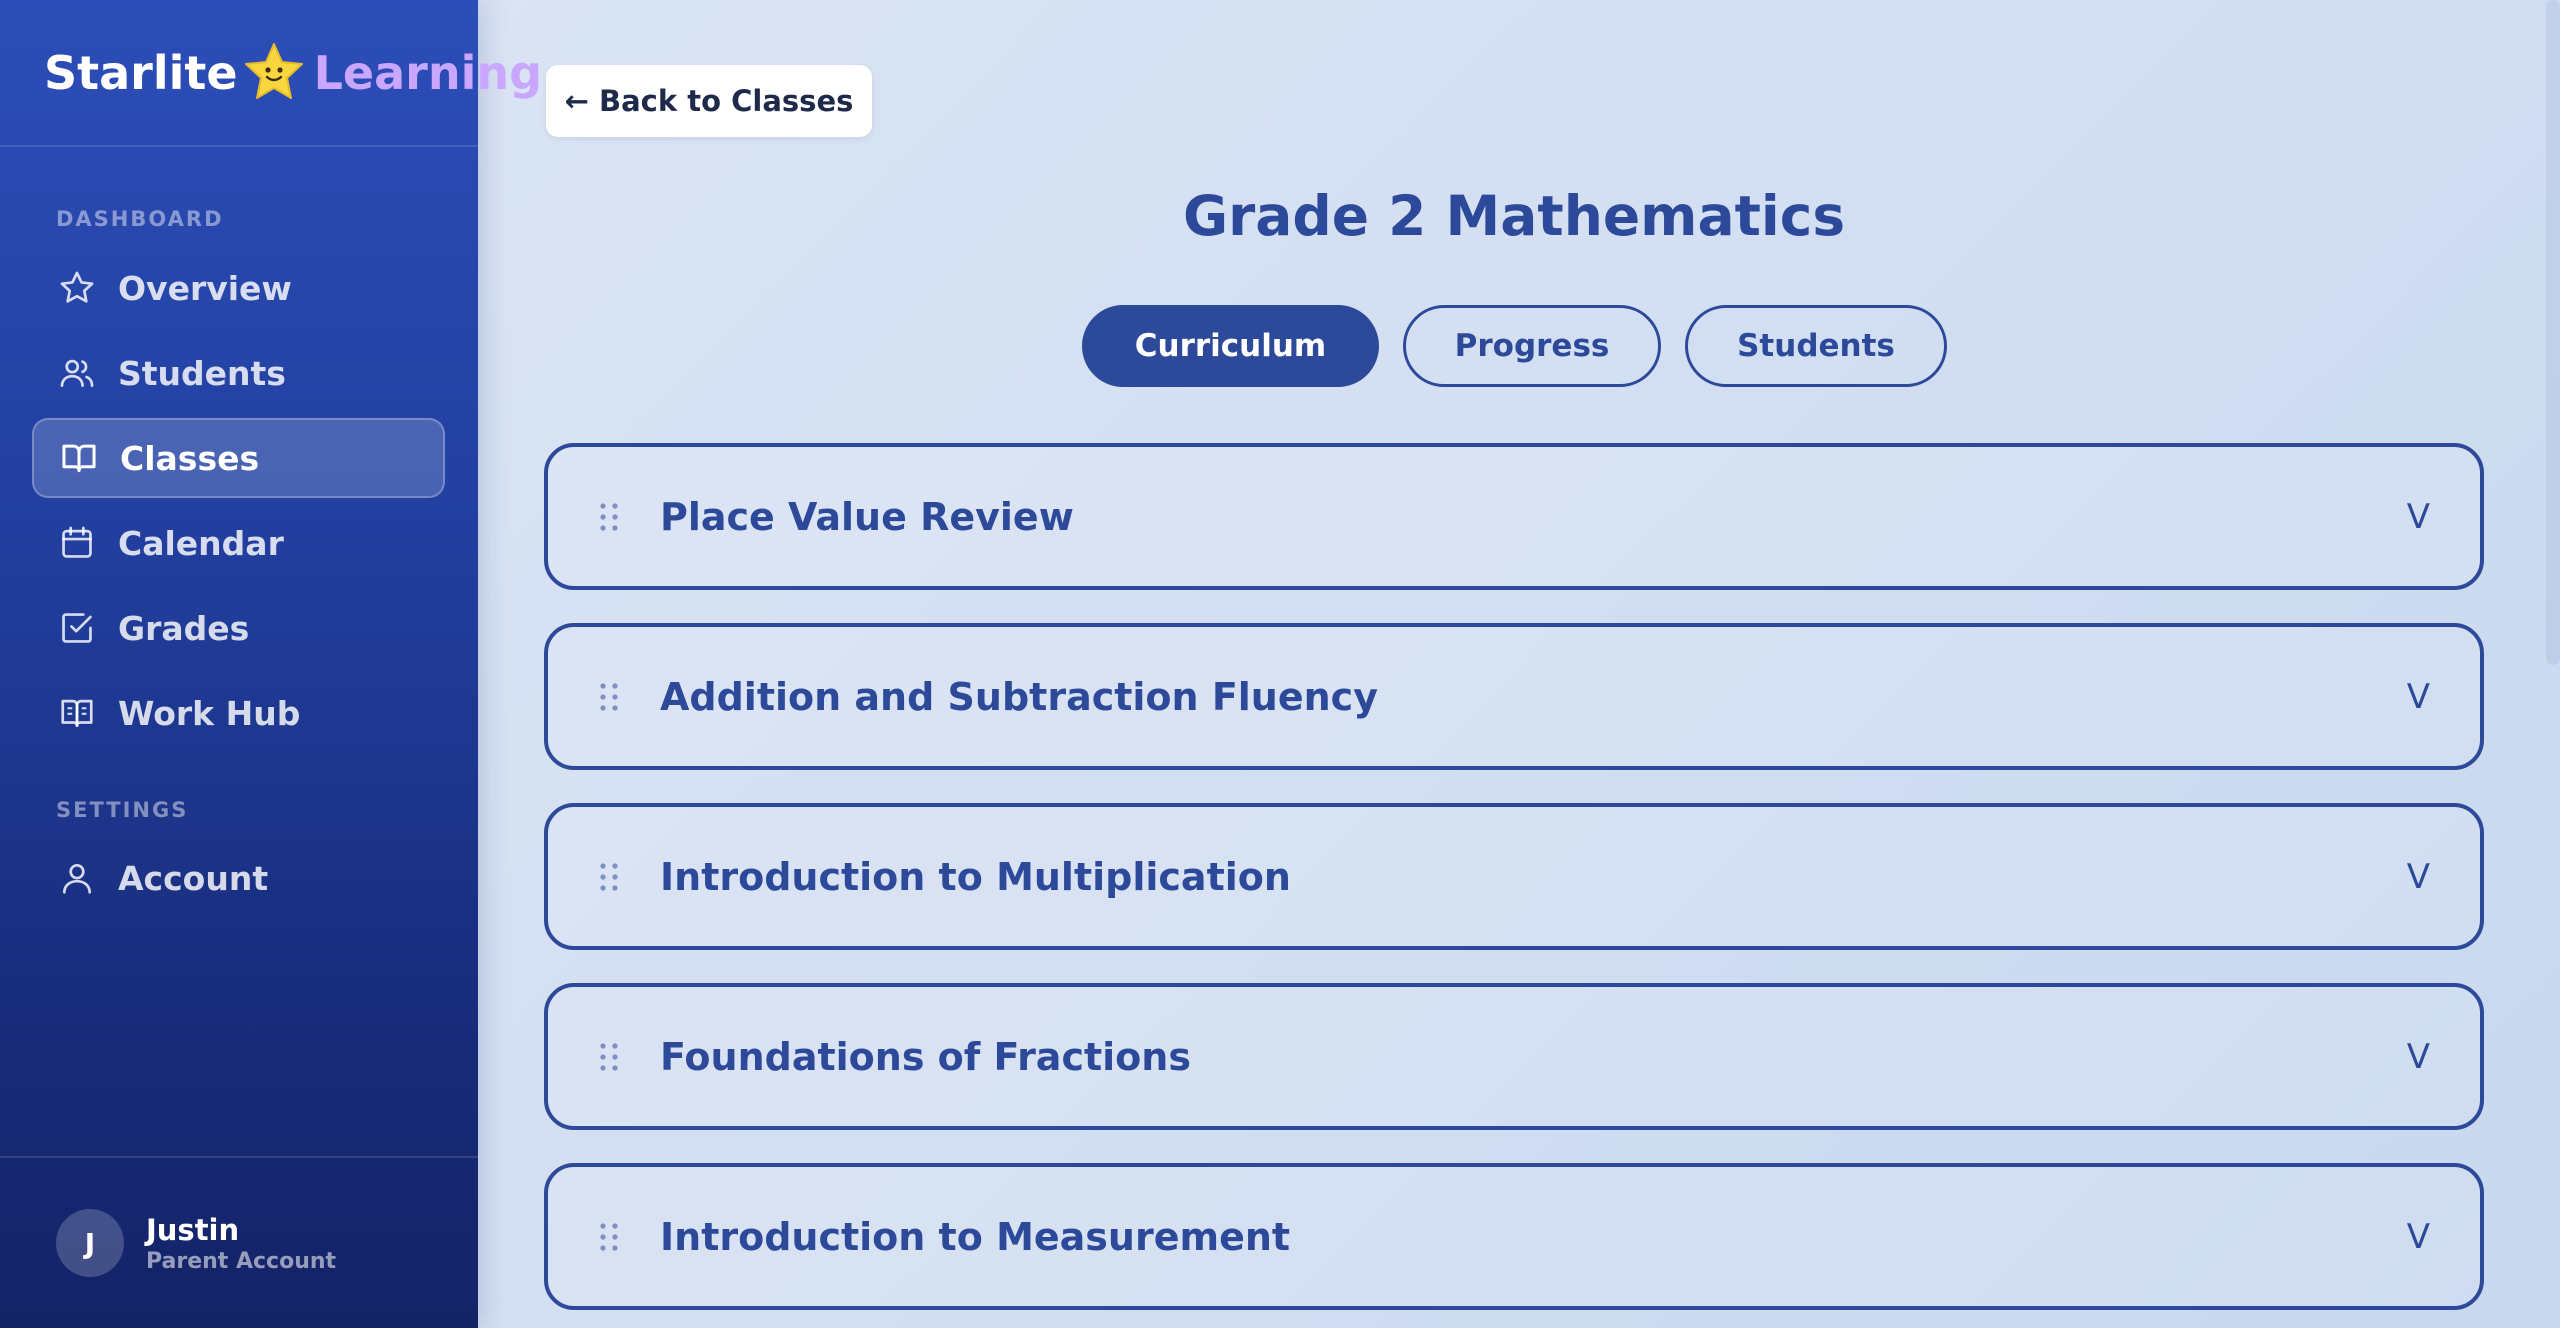 Image resolution: width=2560 pixels, height=1328 pixels. What do you see at coordinates (184, 628) in the screenshot?
I see `sidebar-item-label: Grades` at bounding box center [184, 628].